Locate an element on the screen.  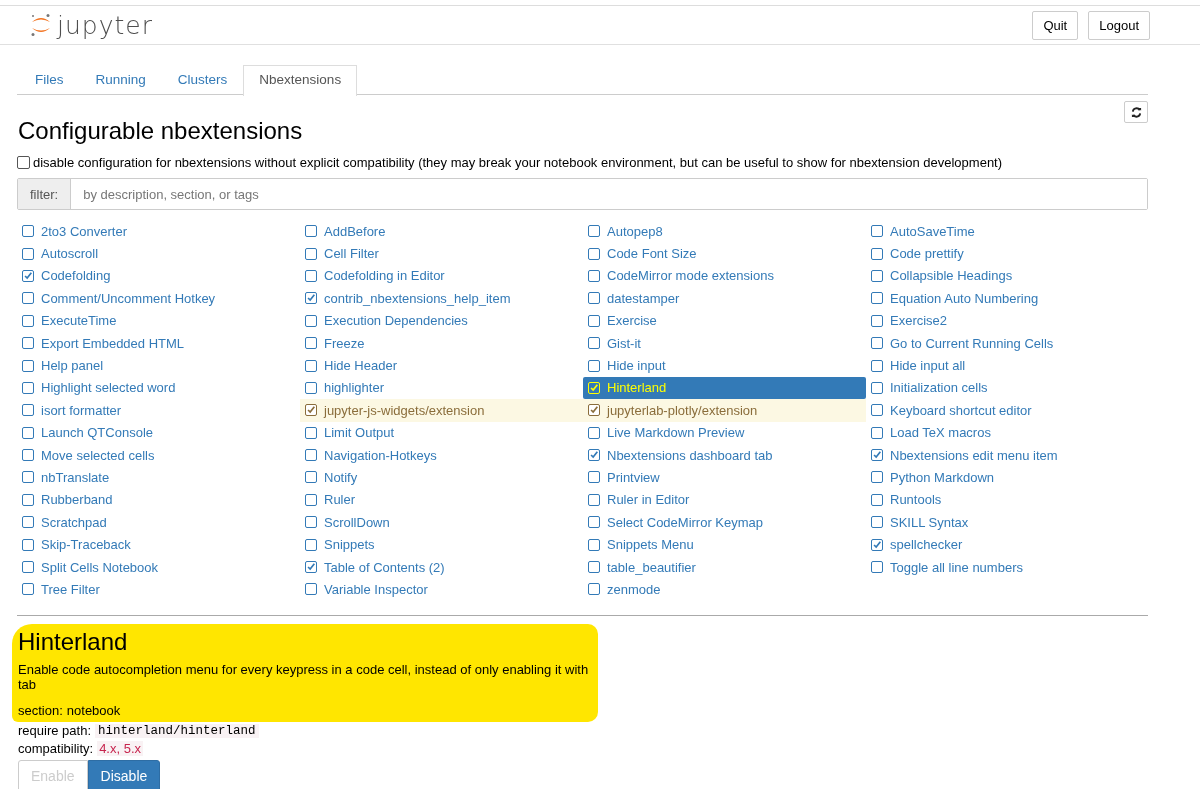
extension-item: Live Markdown Preview is located at coordinates (724, 432).